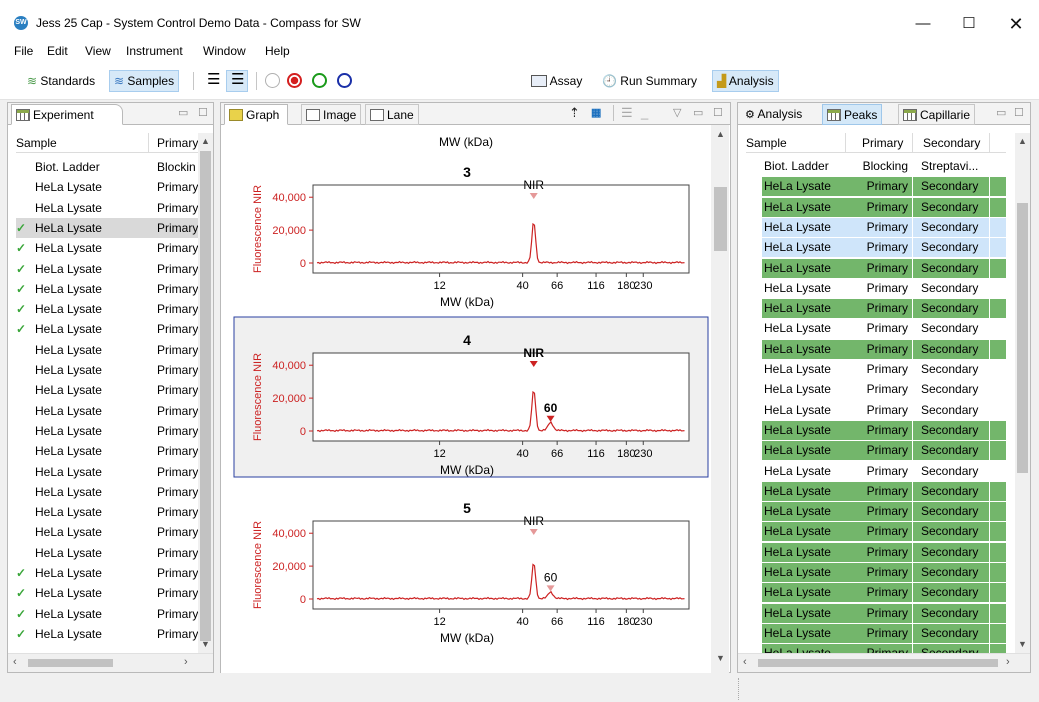  What do you see at coordinates (57, 51) in the screenshot?
I see `menu-edit: Edit` at bounding box center [57, 51].